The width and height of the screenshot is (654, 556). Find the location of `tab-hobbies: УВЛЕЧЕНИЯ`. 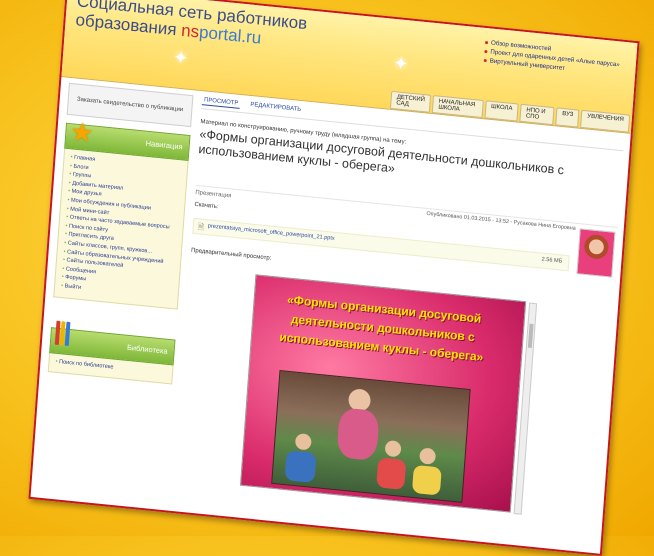

tab-hobbies: УВЛЕЧЕНИЯ is located at coordinates (605, 121).